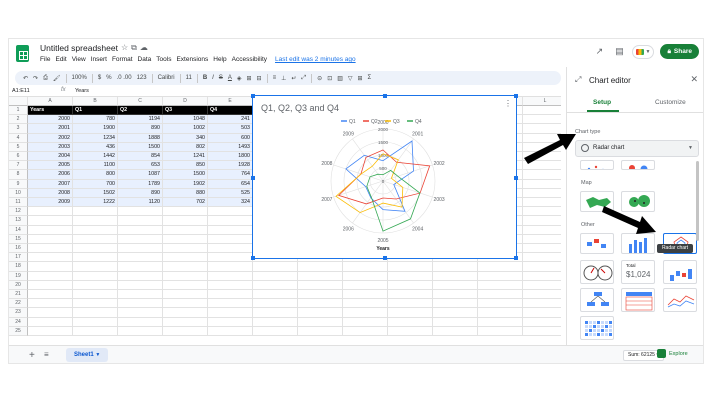 The height and width of the screenshot is (400, 712). I want to click on filter-icon: ▽, so click(350, 78).